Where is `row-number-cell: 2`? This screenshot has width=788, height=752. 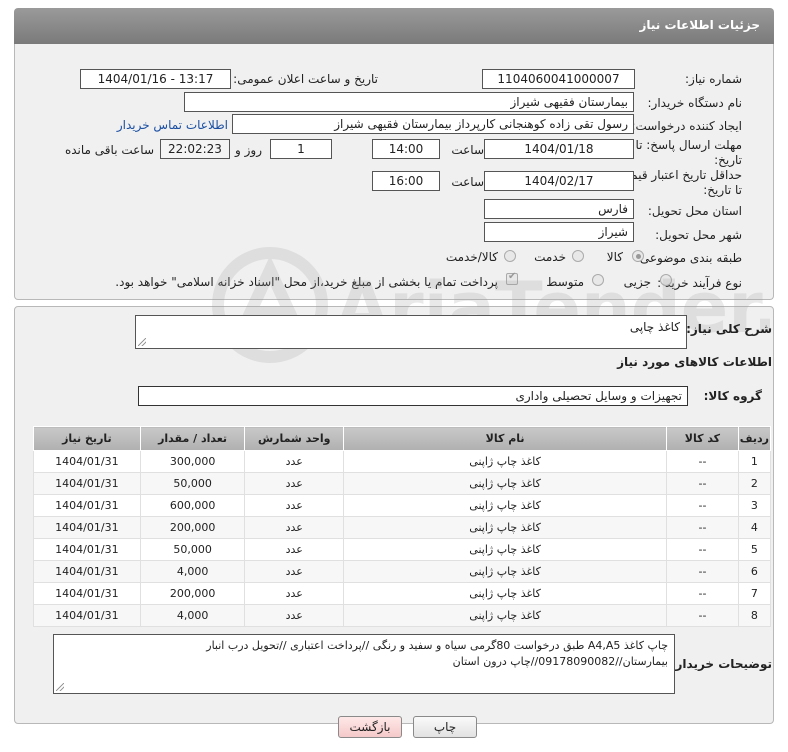
row-number-cell: 2 is located at coordinates (754, 483).